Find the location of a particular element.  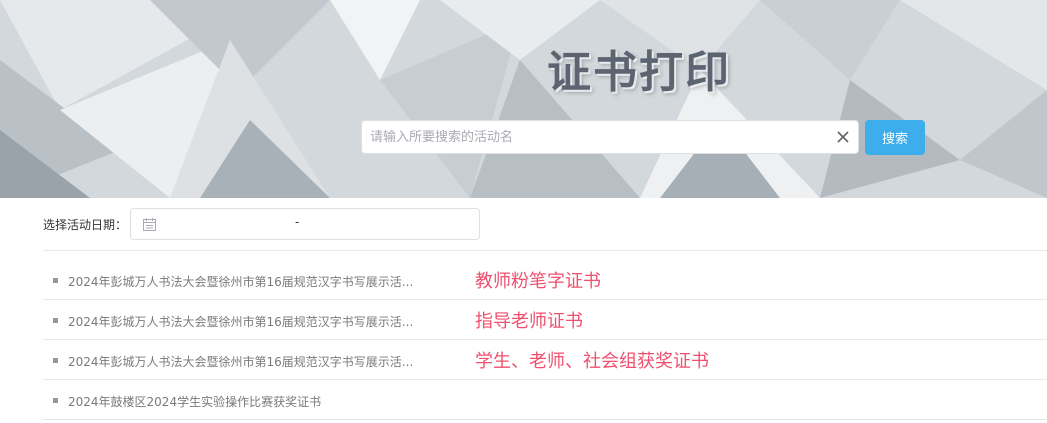

list-item-link: 2024年鼓楼区2024学生实验操作比赛获奖证书 is located at coordinates (194, 401).